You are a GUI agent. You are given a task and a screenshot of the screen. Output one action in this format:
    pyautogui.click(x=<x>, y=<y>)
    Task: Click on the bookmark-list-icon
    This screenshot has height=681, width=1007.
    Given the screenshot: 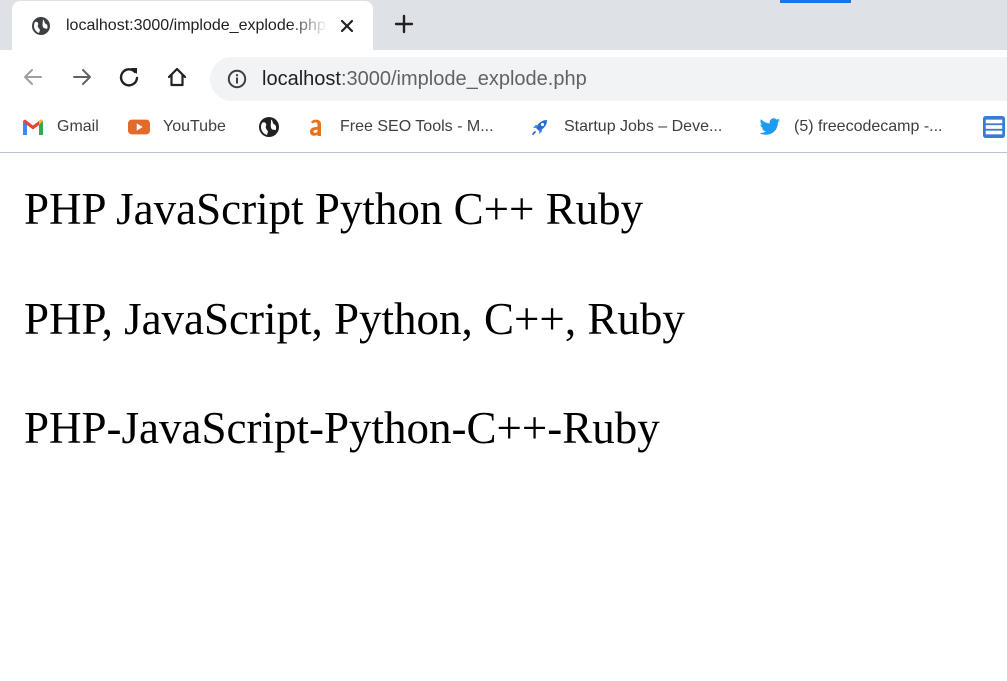 What is the action you would take?
    pyautogui.click(x=994, y=127)
    